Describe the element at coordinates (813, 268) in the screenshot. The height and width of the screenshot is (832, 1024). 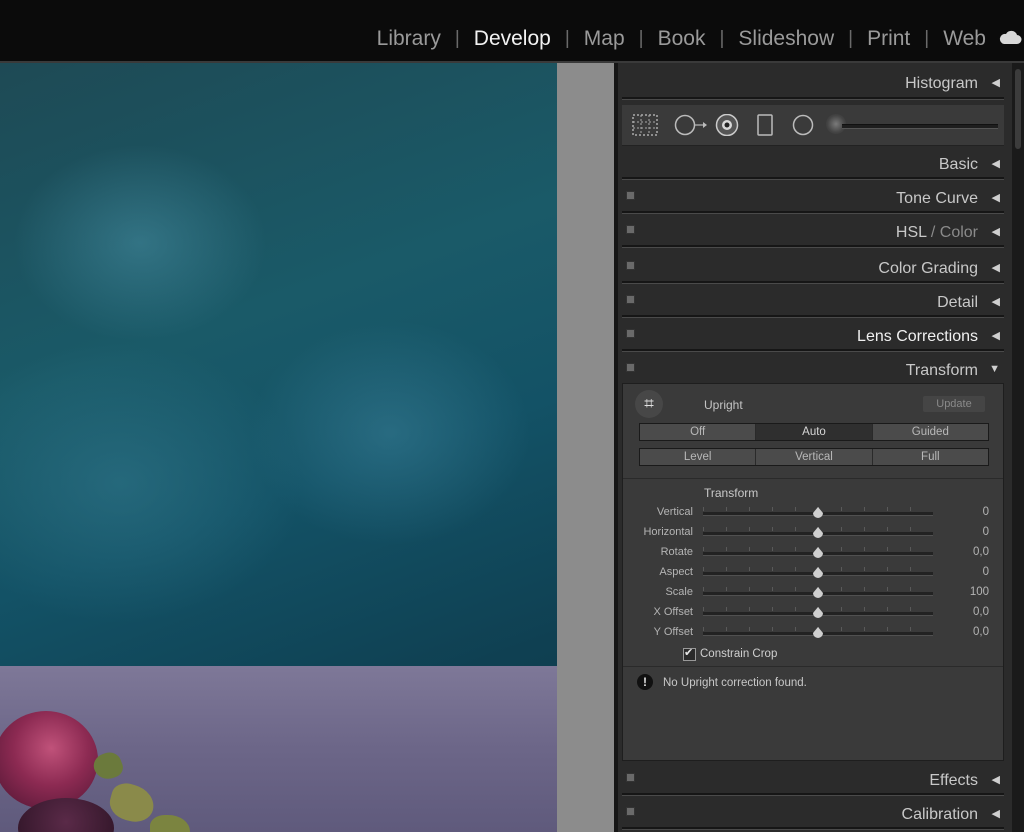
I see `color-grading-header: Color Grading ◀` at that location.